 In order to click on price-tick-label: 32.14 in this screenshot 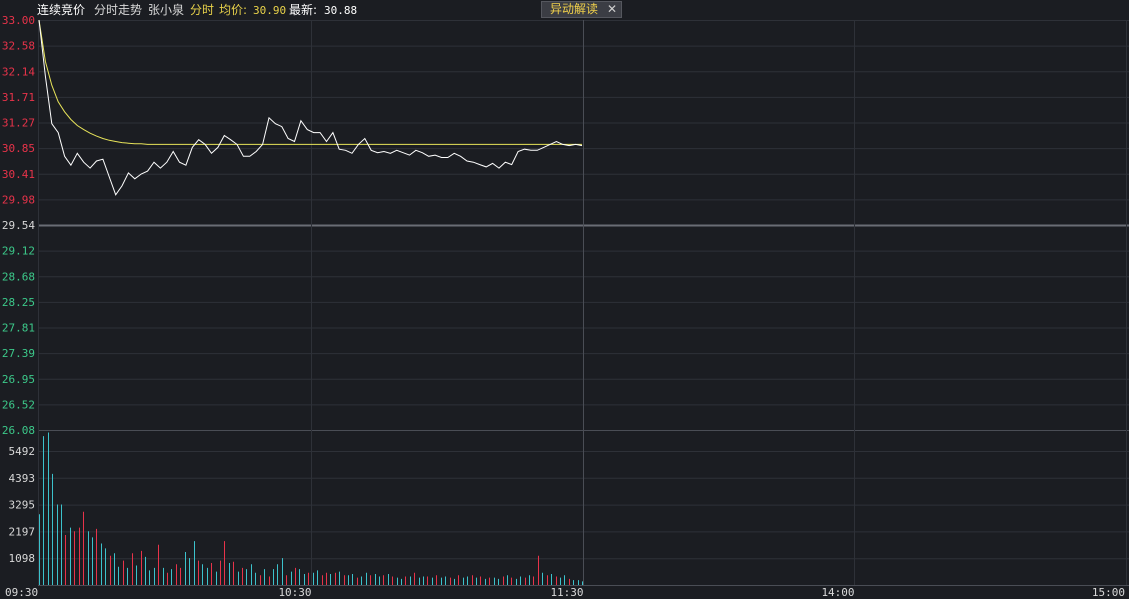, I will do `click(18, 71)`.